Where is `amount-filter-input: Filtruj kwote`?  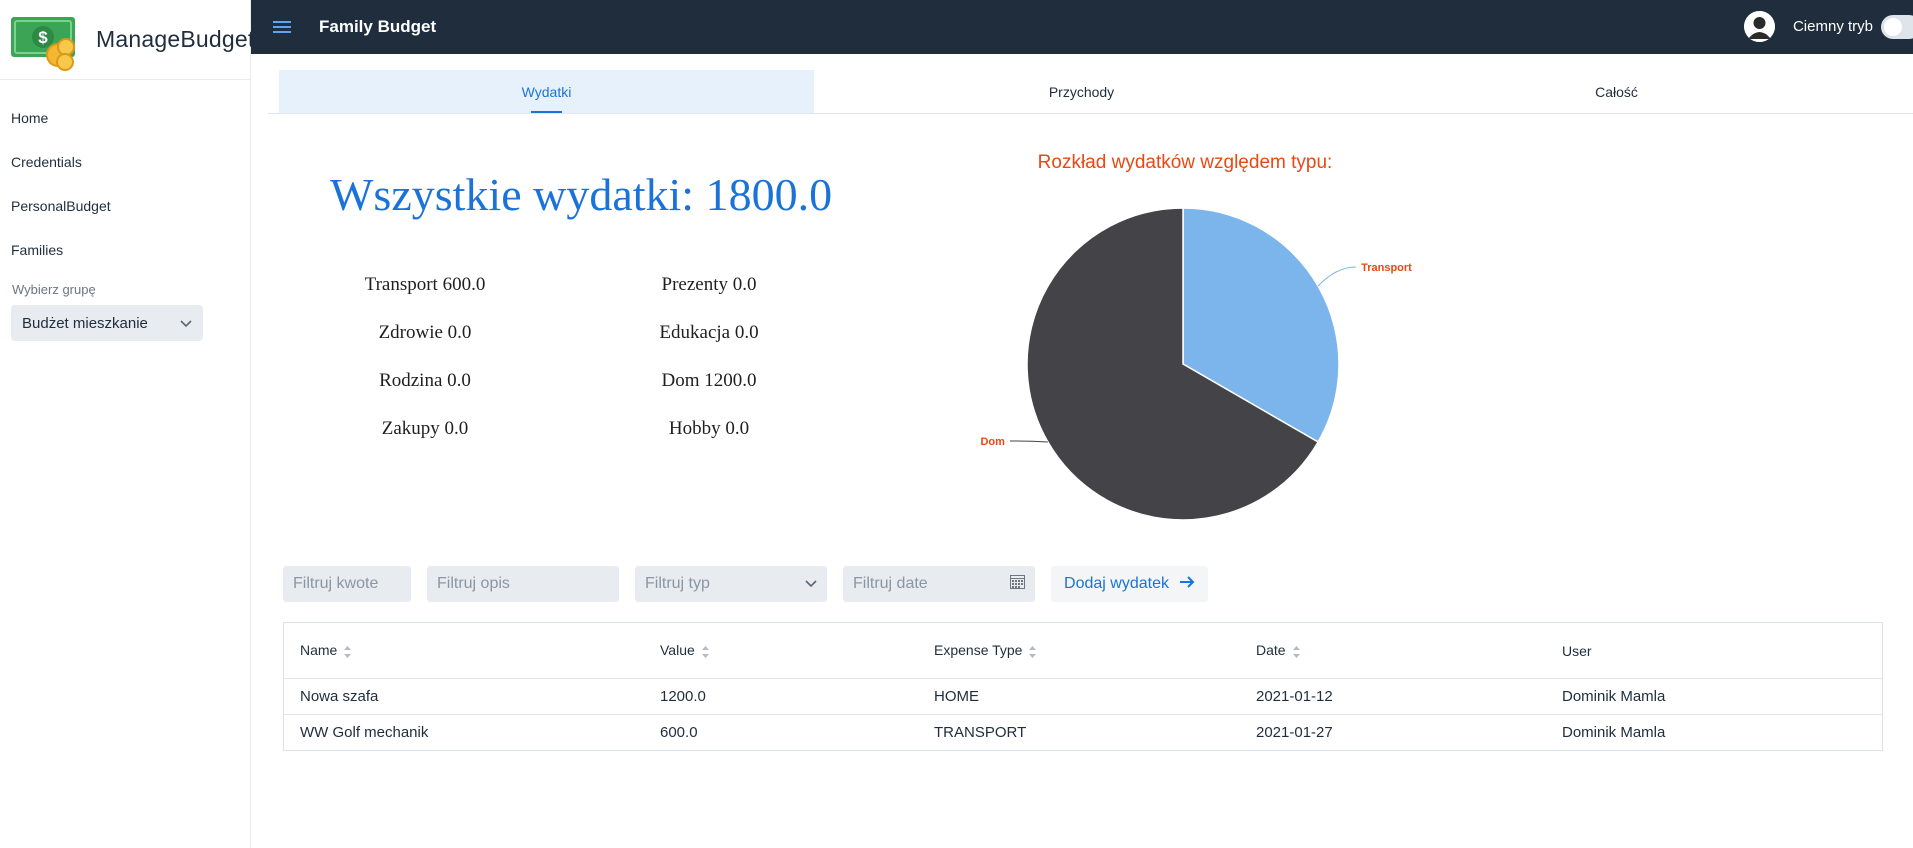
amount-filter-input: Filtruj kwote is located at coordinates (347, 584).